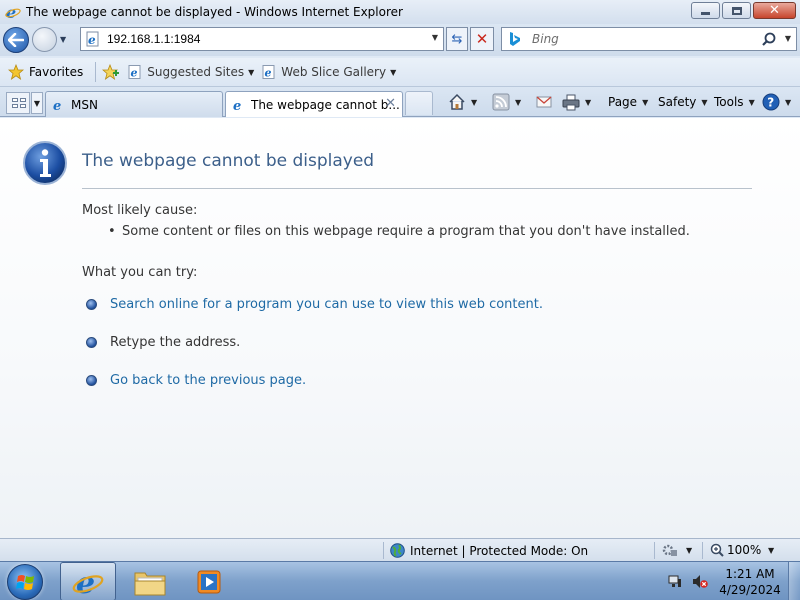 The height and width of the screenshot is (600, 800). I want to click on mail-icon, so click(544, 102).